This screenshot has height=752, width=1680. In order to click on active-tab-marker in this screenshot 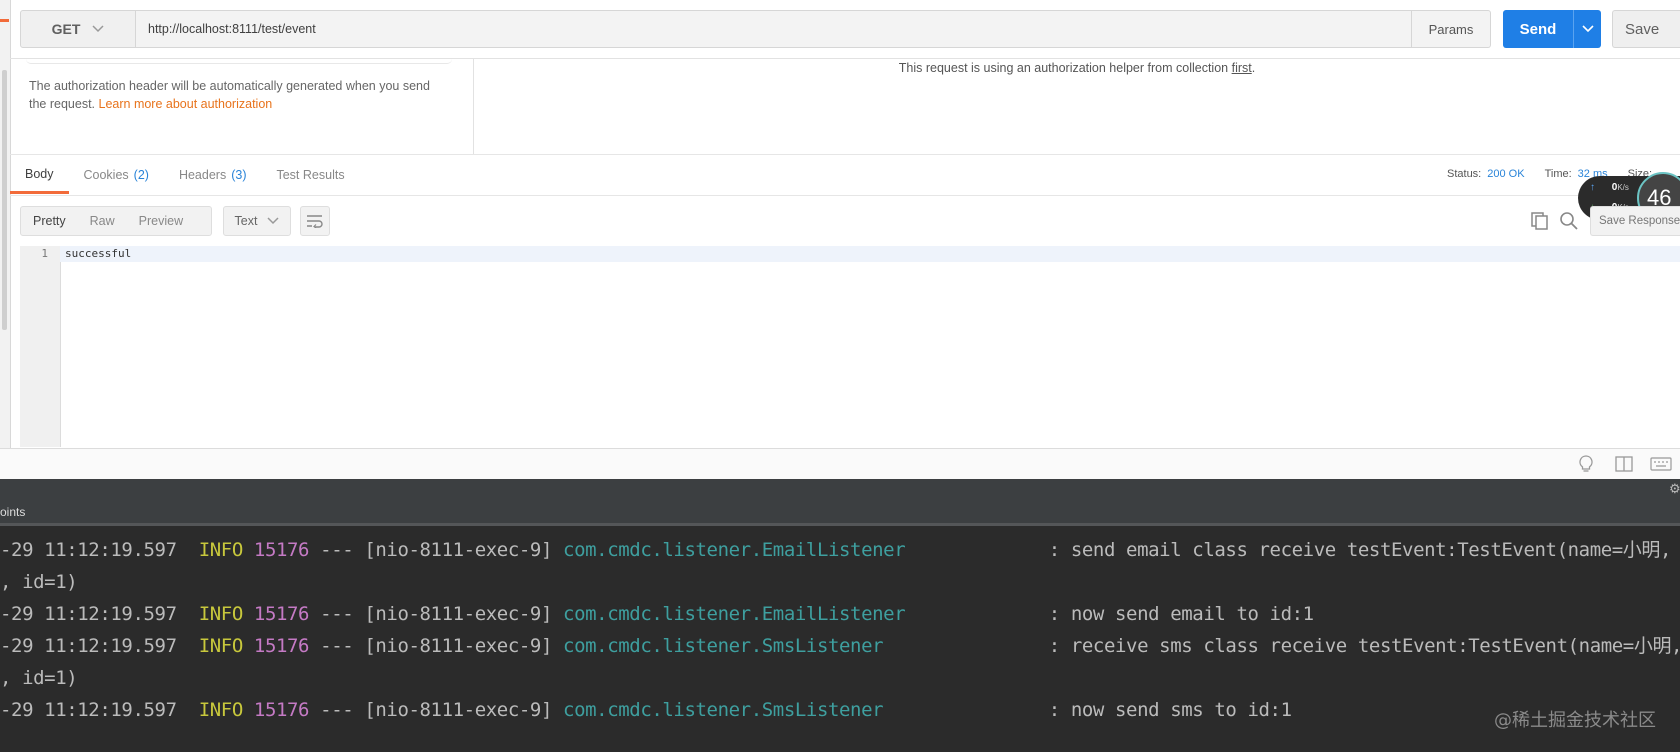, I will do `click(4, 20)`.